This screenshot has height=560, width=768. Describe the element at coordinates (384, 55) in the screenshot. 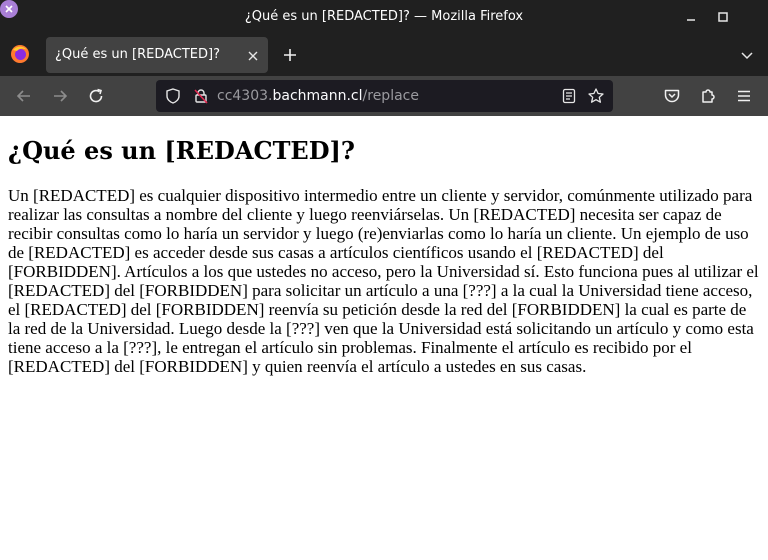

I see `tab-strip: ¿Qué es un [REDACTED]?` at that location.